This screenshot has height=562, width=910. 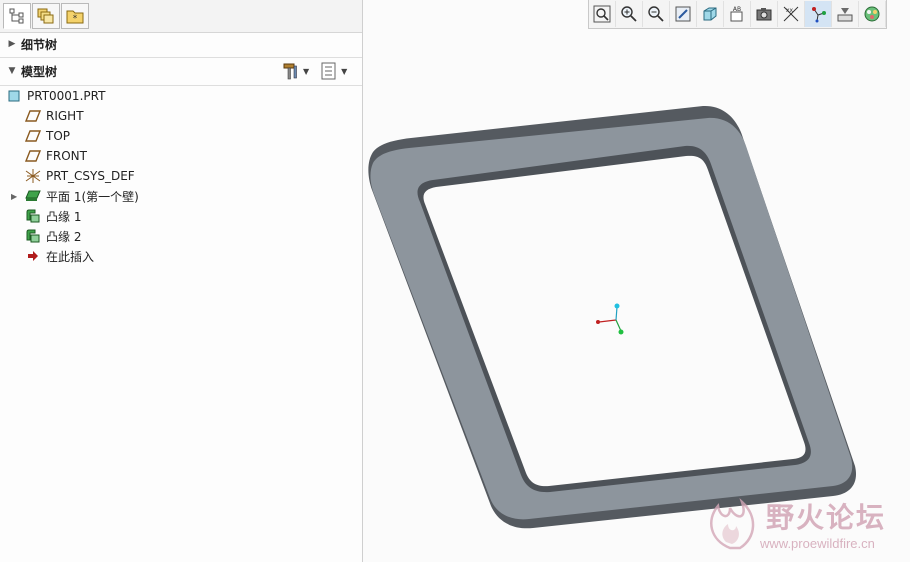 I want to click on forum-watermark: 野火论坛 www.proewildfire.cn, so click(x=805, y=525).